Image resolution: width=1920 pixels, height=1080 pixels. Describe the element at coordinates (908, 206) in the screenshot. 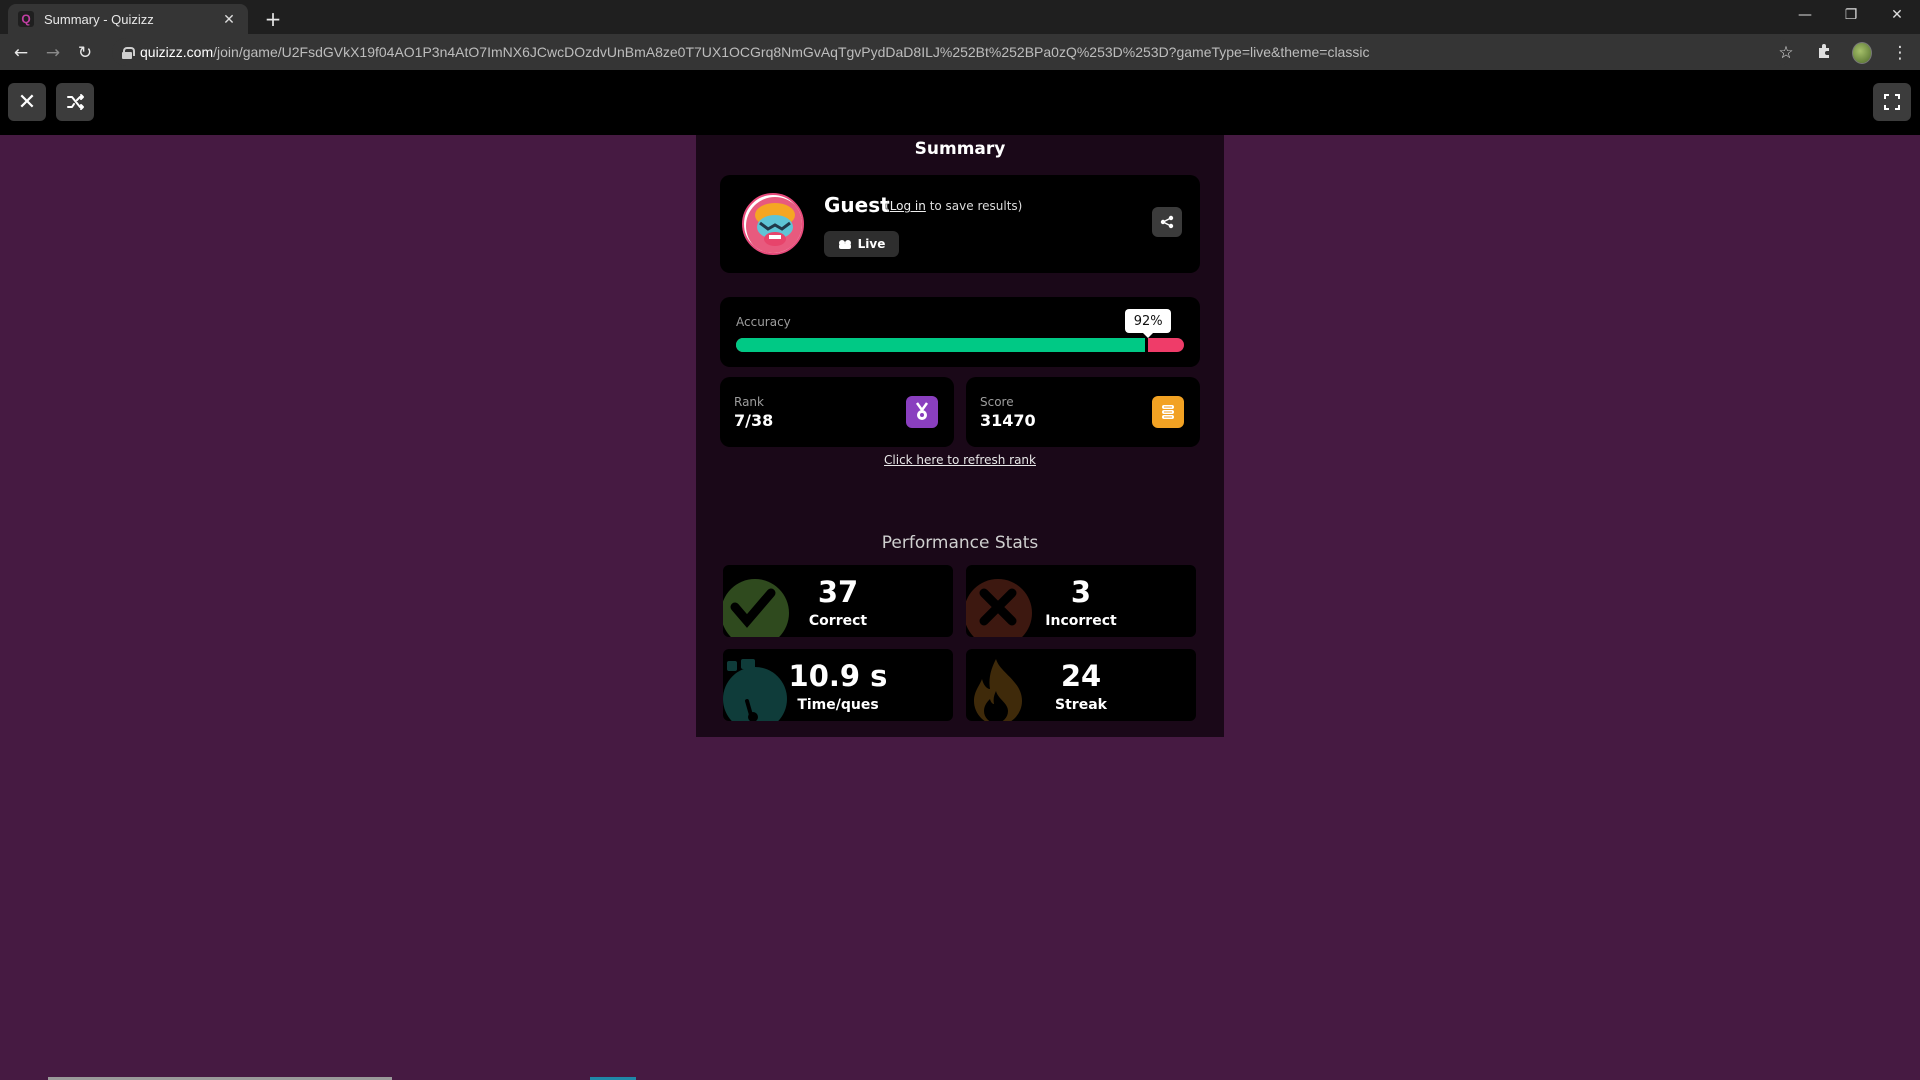

I see `login-link: Log in` at that location.